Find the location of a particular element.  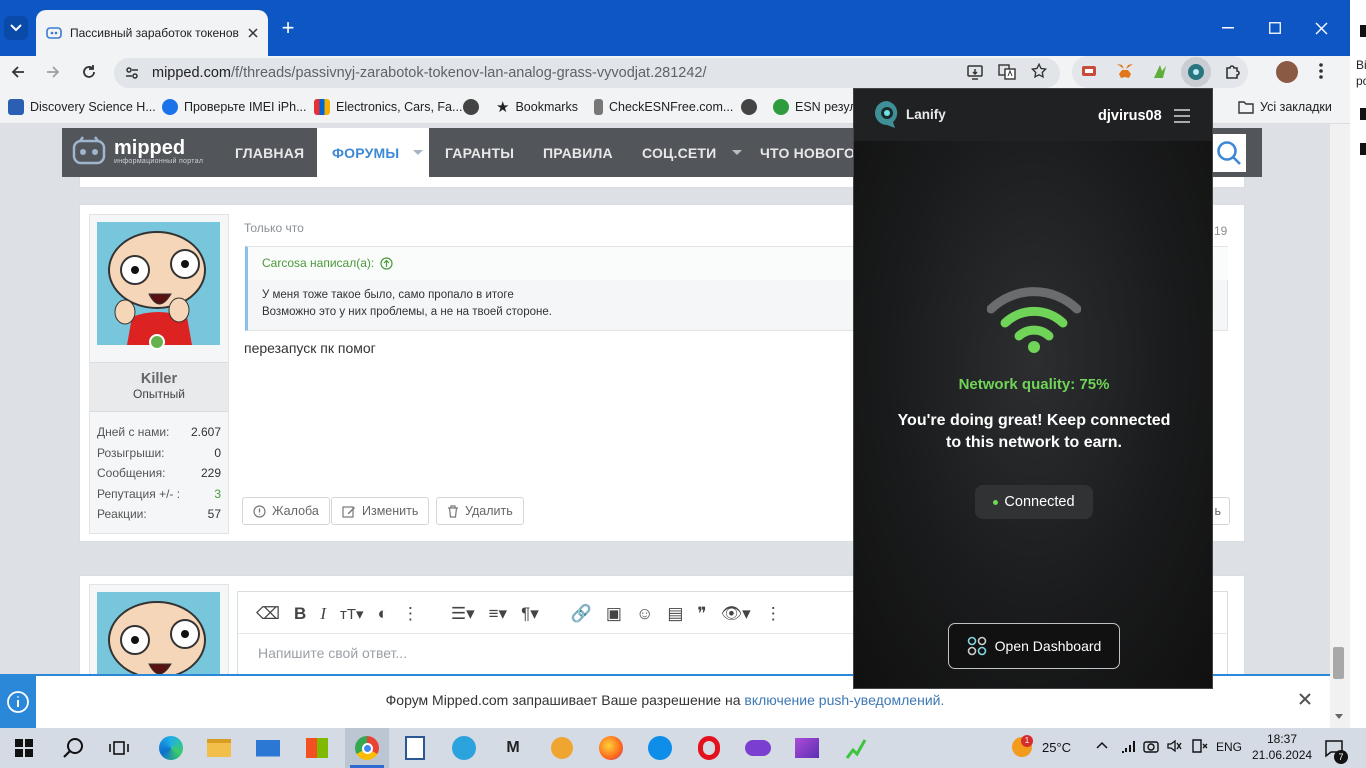

arrow-up-circle-icon is located at coordinates (386, 263).